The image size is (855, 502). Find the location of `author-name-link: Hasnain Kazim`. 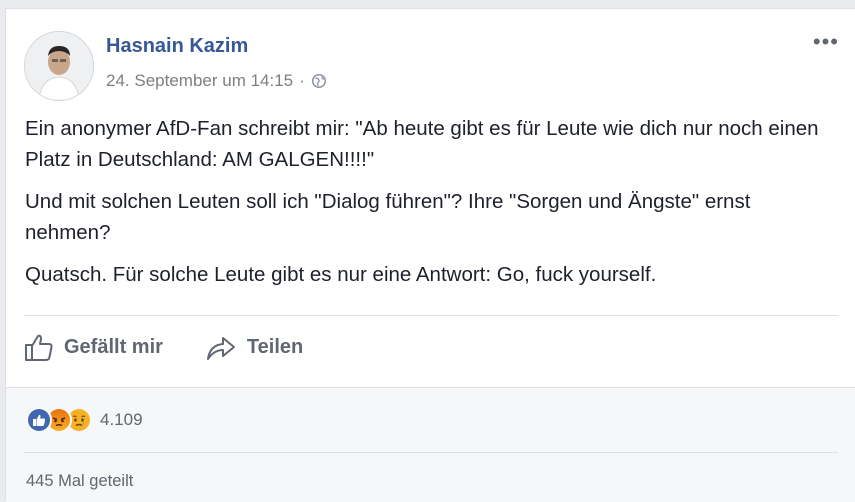

author-name-link: Hasnain Kazim is located at coordinates (177, 46).